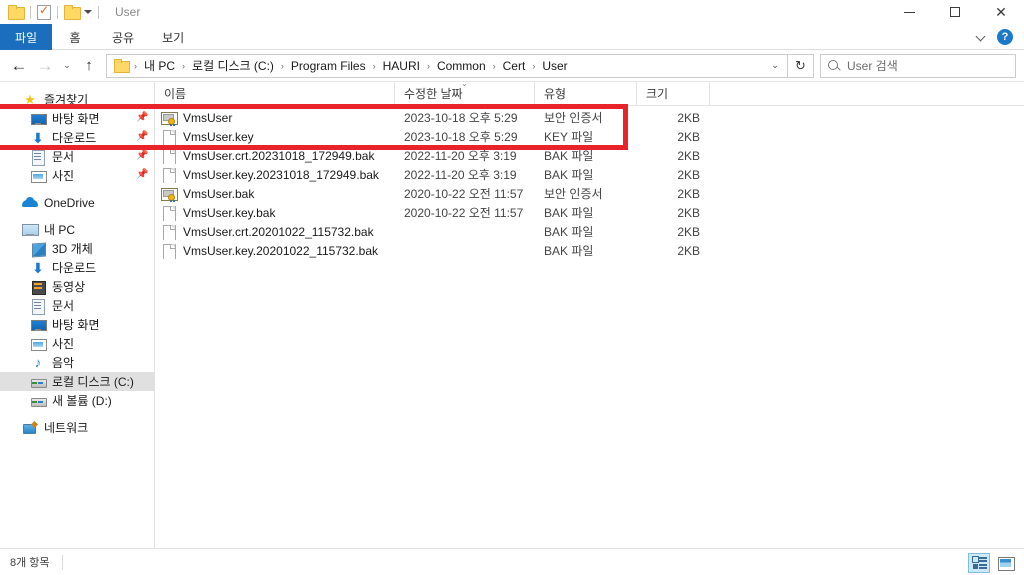  I want to click on sidebar-label: 3D 개체, so click(72, 249).